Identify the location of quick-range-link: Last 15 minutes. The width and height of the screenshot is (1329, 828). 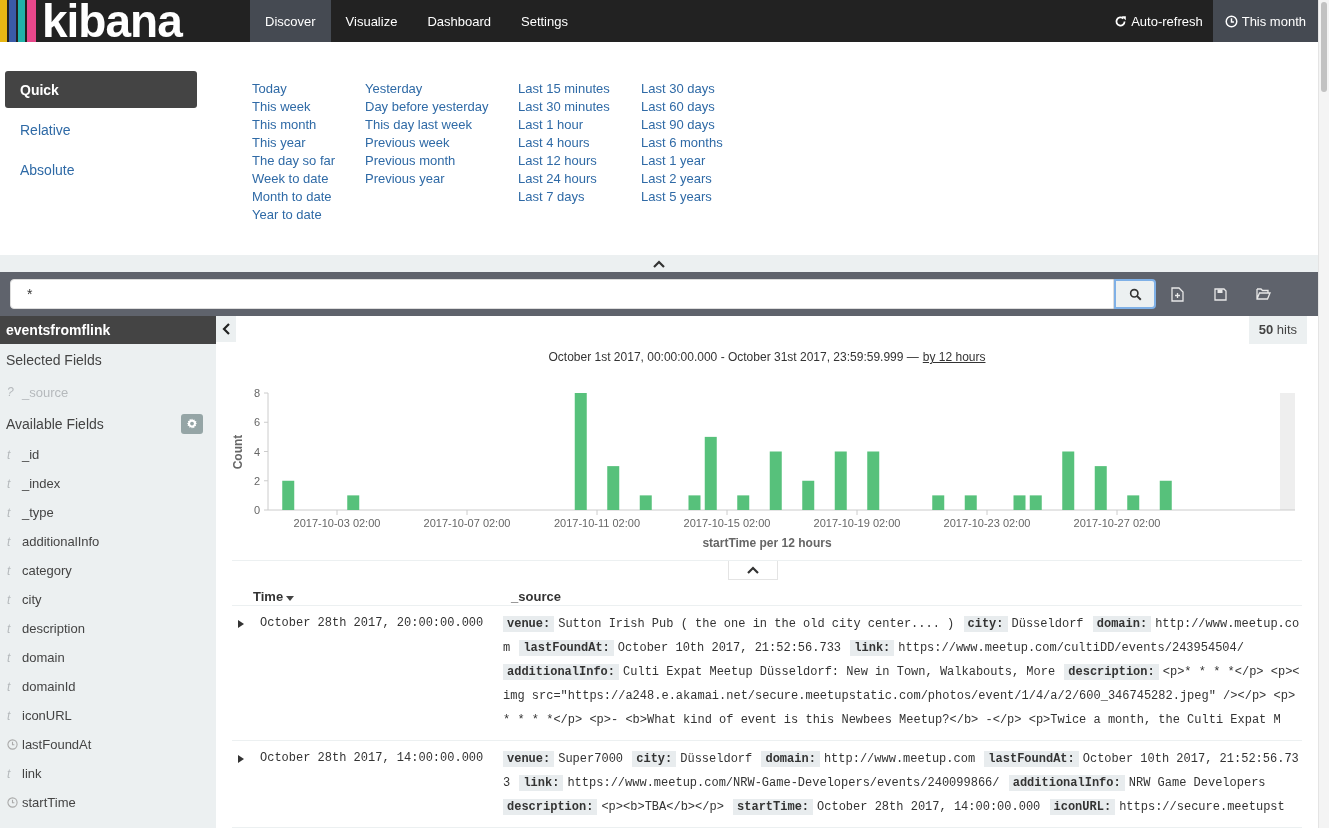
(579, 89).